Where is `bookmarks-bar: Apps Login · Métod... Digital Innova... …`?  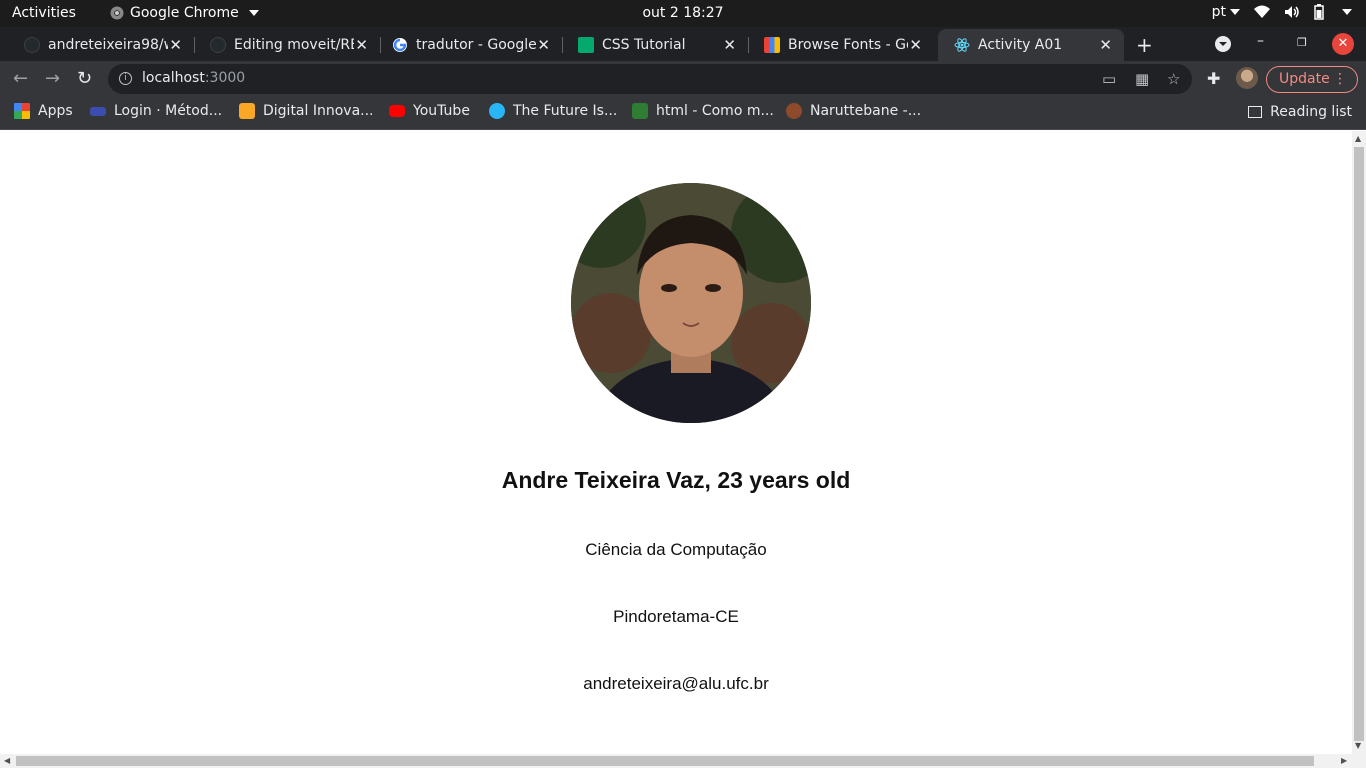 bookmarks-bar: Apps Login · Métod... Digital Innova... … is located at coordinates (683, 113).